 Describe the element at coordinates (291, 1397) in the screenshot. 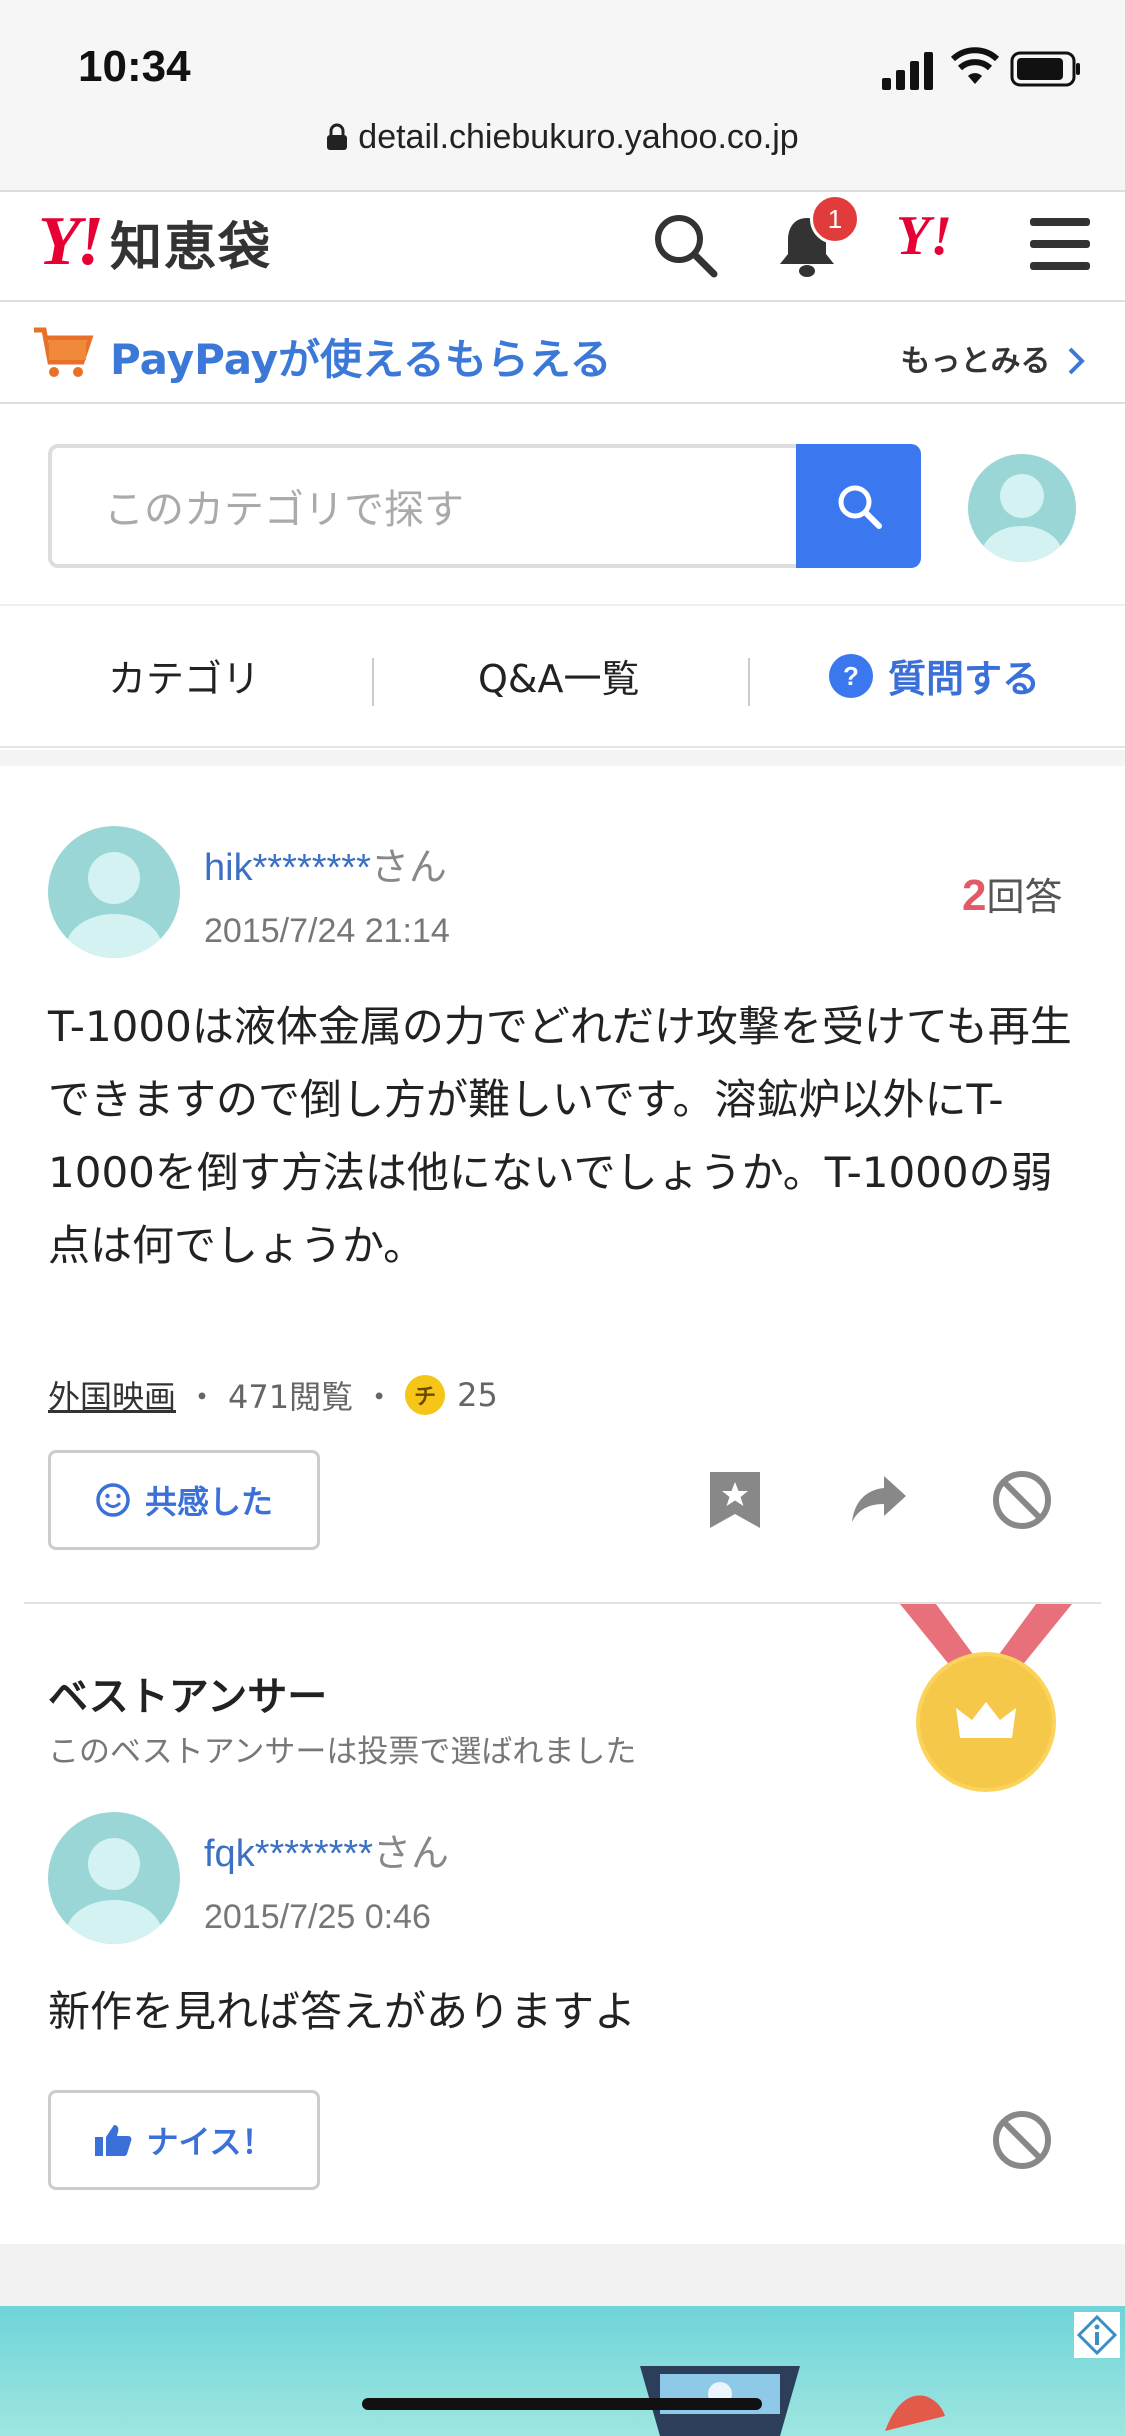

I see `view-count: 471閲覧` at that location.